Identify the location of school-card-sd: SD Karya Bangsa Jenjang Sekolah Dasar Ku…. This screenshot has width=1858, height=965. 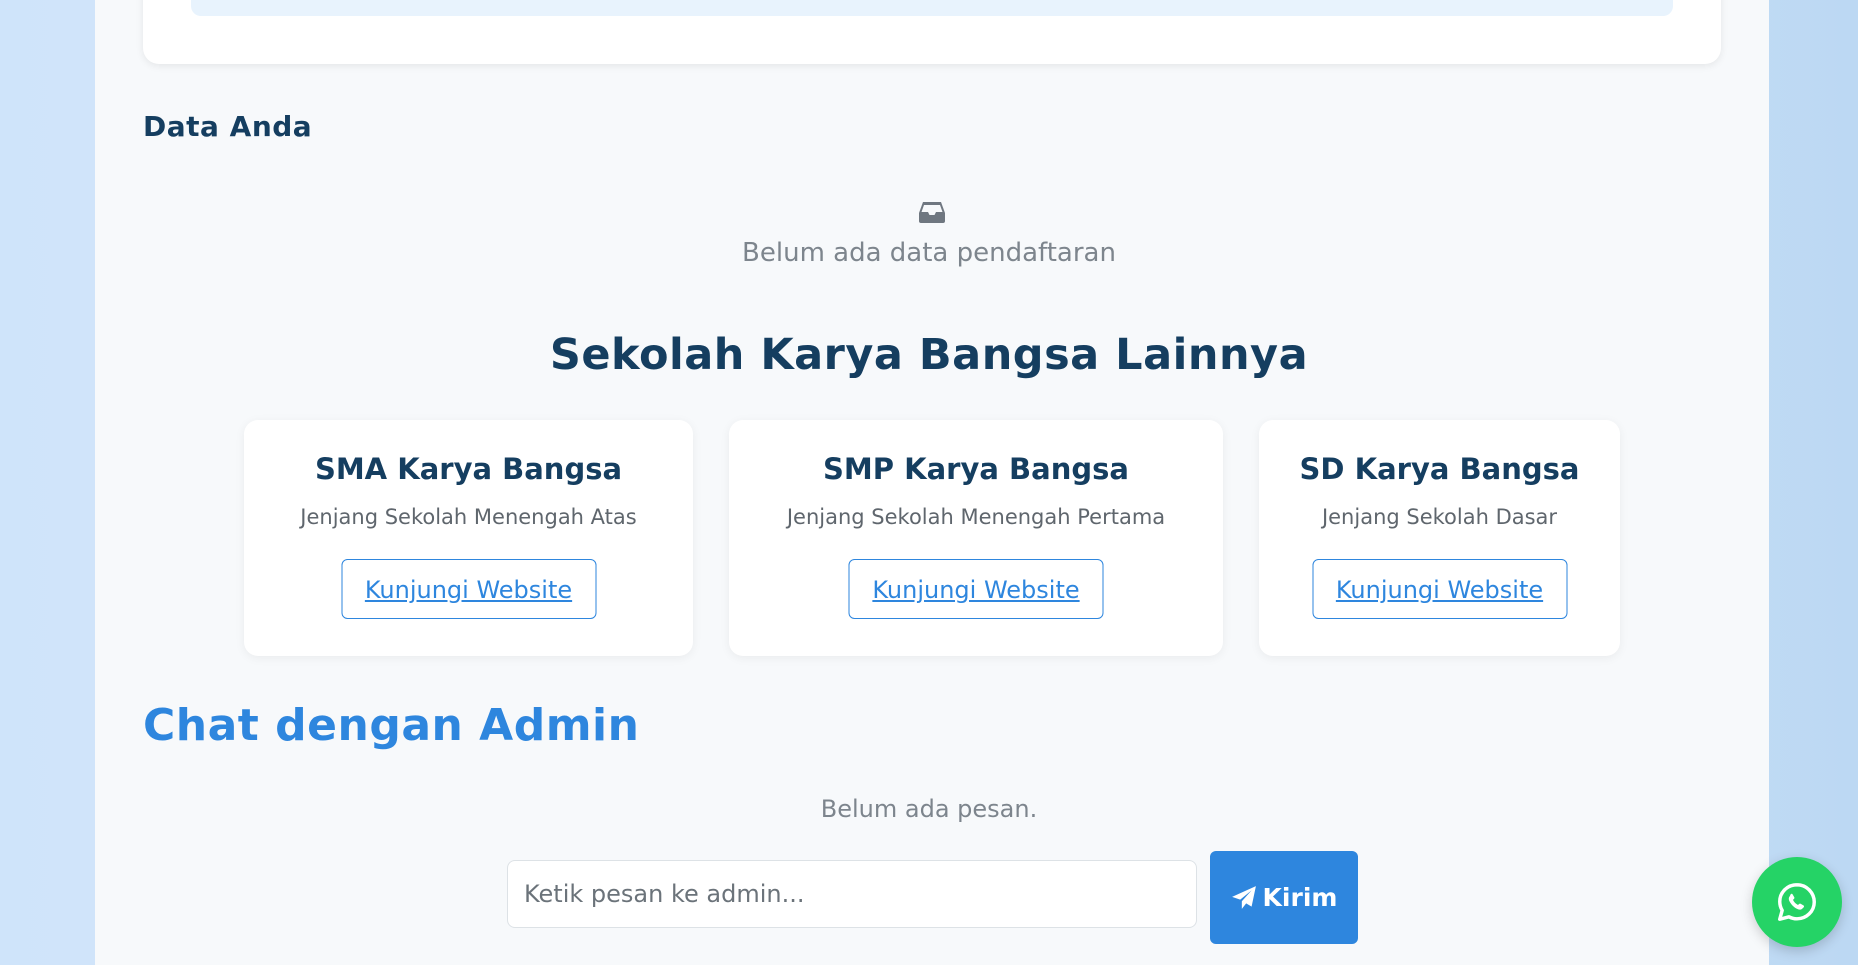
(1439, 538).